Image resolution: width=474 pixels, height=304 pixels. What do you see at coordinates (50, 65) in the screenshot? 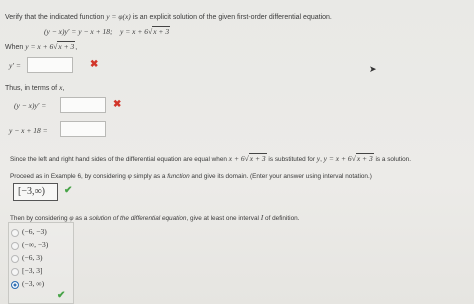
I see `yprime-input` at bounding box center [50, 65].